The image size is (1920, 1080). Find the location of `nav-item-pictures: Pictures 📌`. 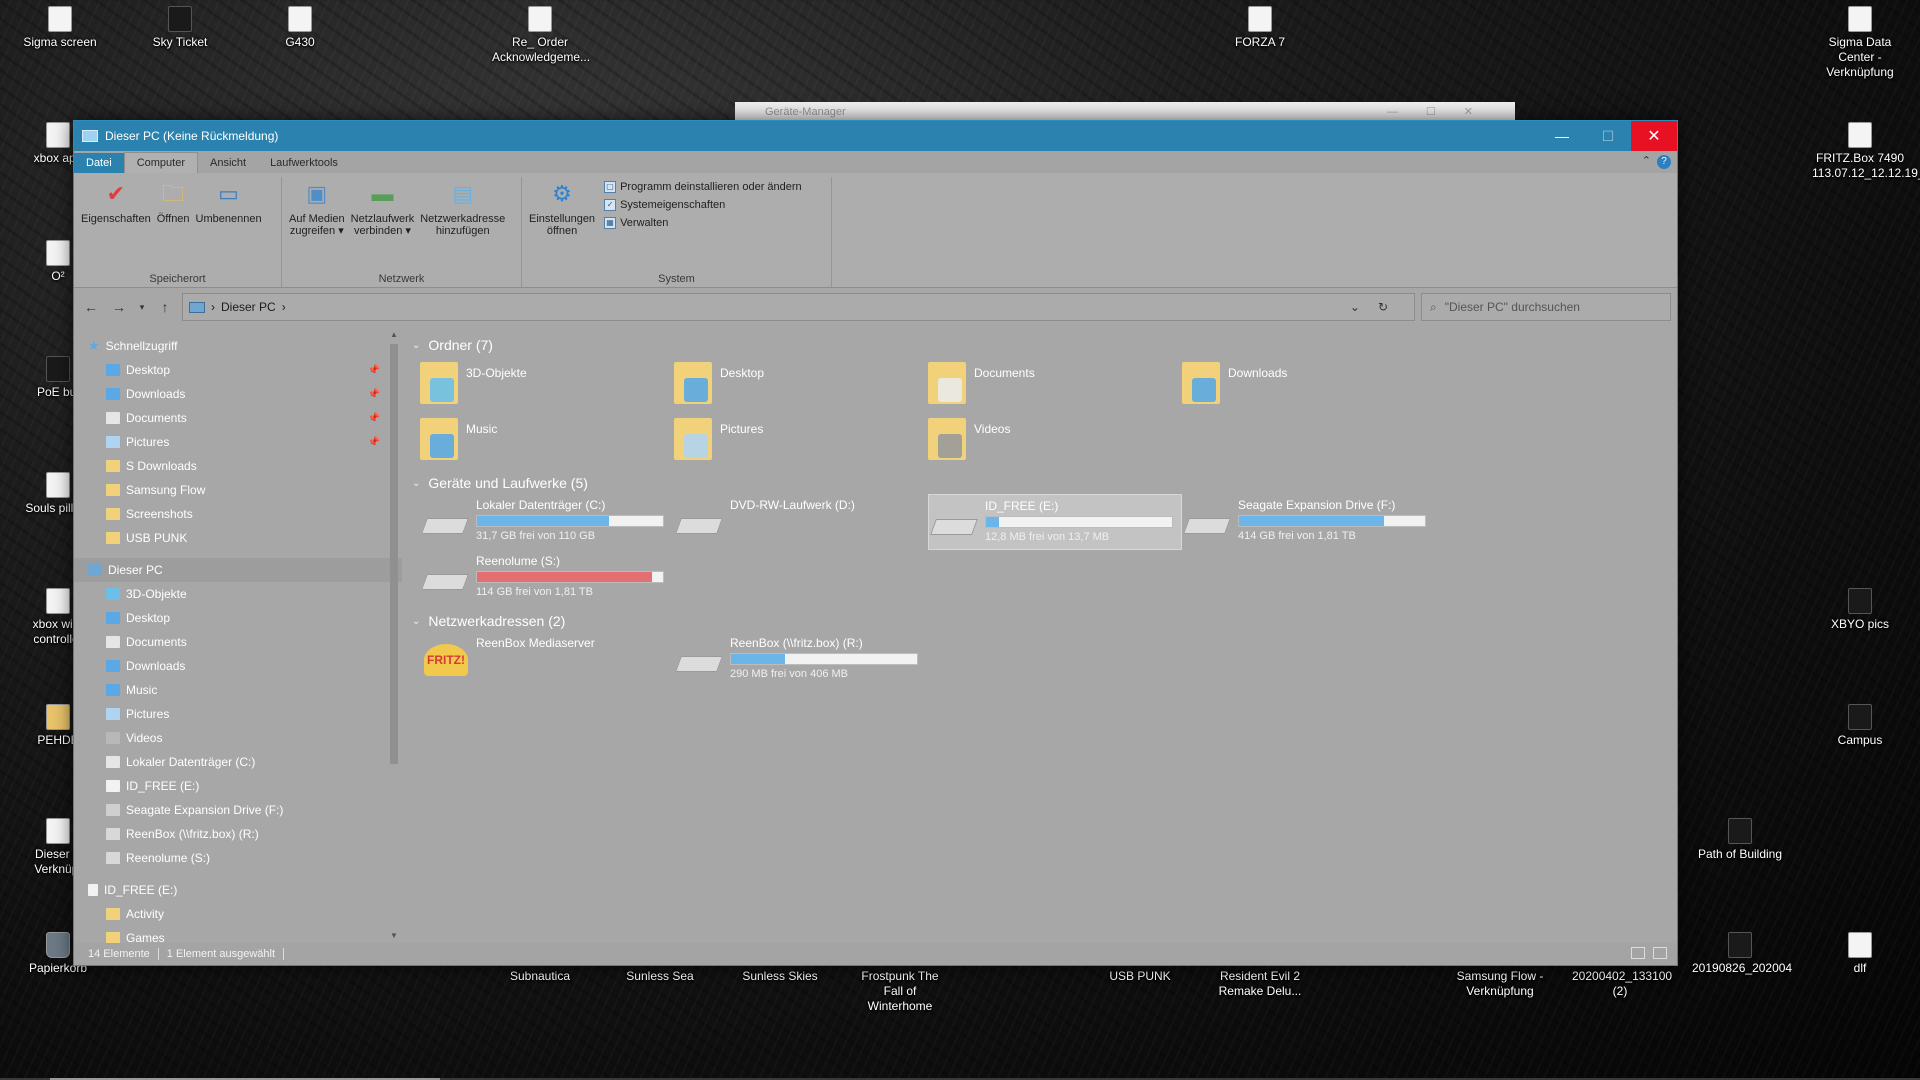

nav-item-pictures: Pictures 📌 is located at coordinates (238, 442).